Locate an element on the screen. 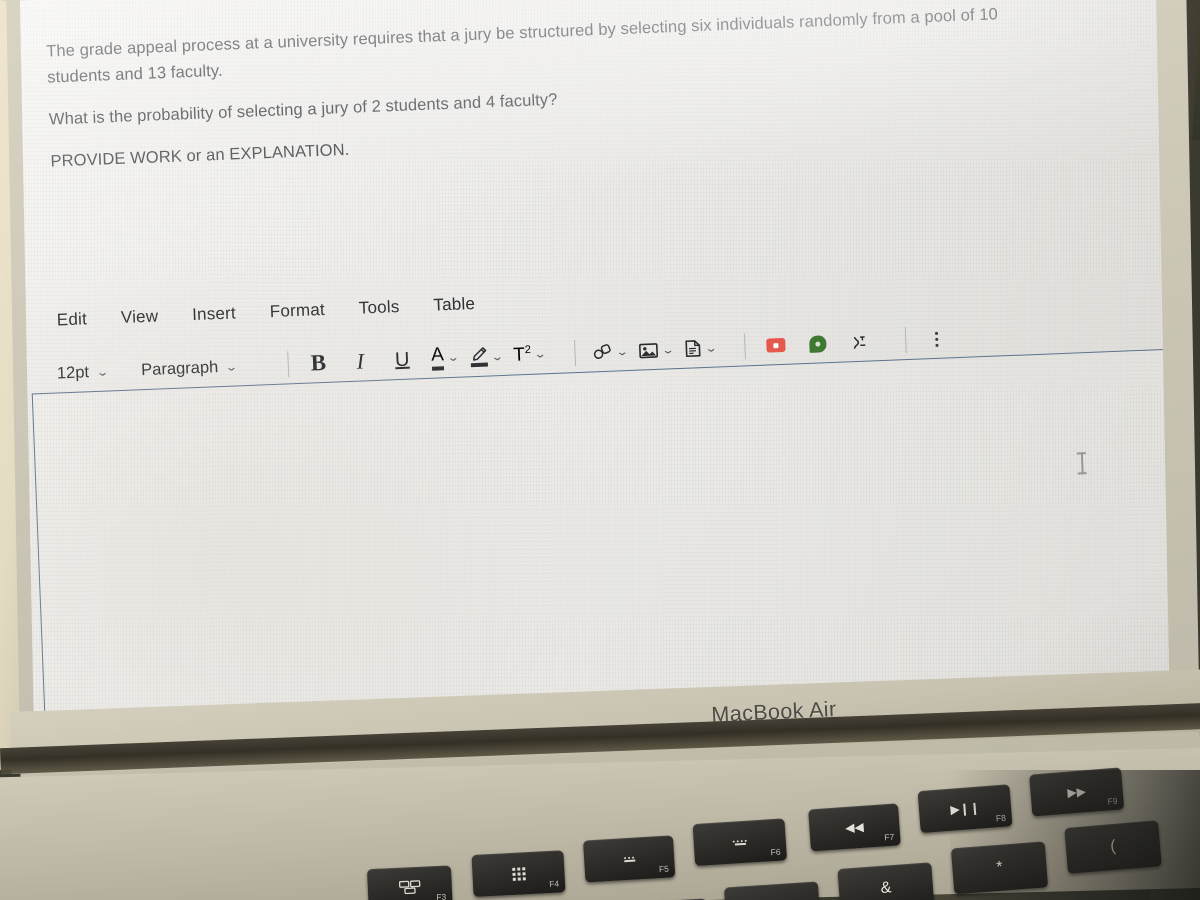 The image size is (1200, 900). keyboard-backlight-up-icon is located at coordinates (739, 842).